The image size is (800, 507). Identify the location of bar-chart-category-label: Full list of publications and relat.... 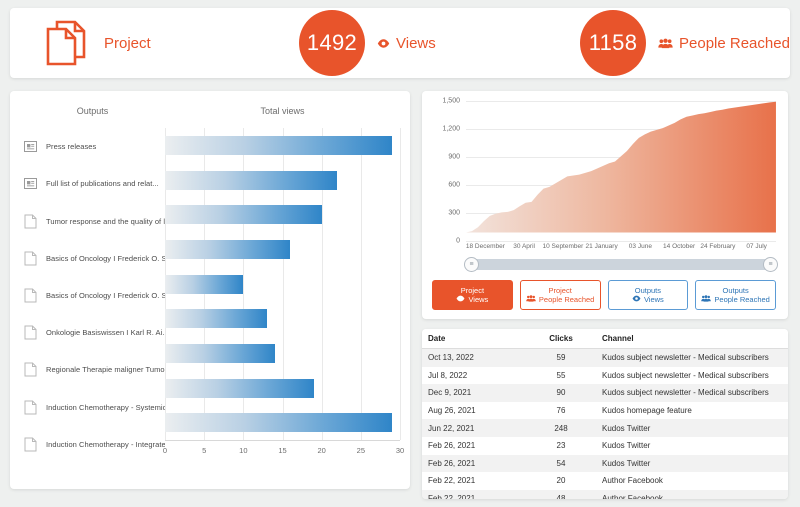
(102, 184).